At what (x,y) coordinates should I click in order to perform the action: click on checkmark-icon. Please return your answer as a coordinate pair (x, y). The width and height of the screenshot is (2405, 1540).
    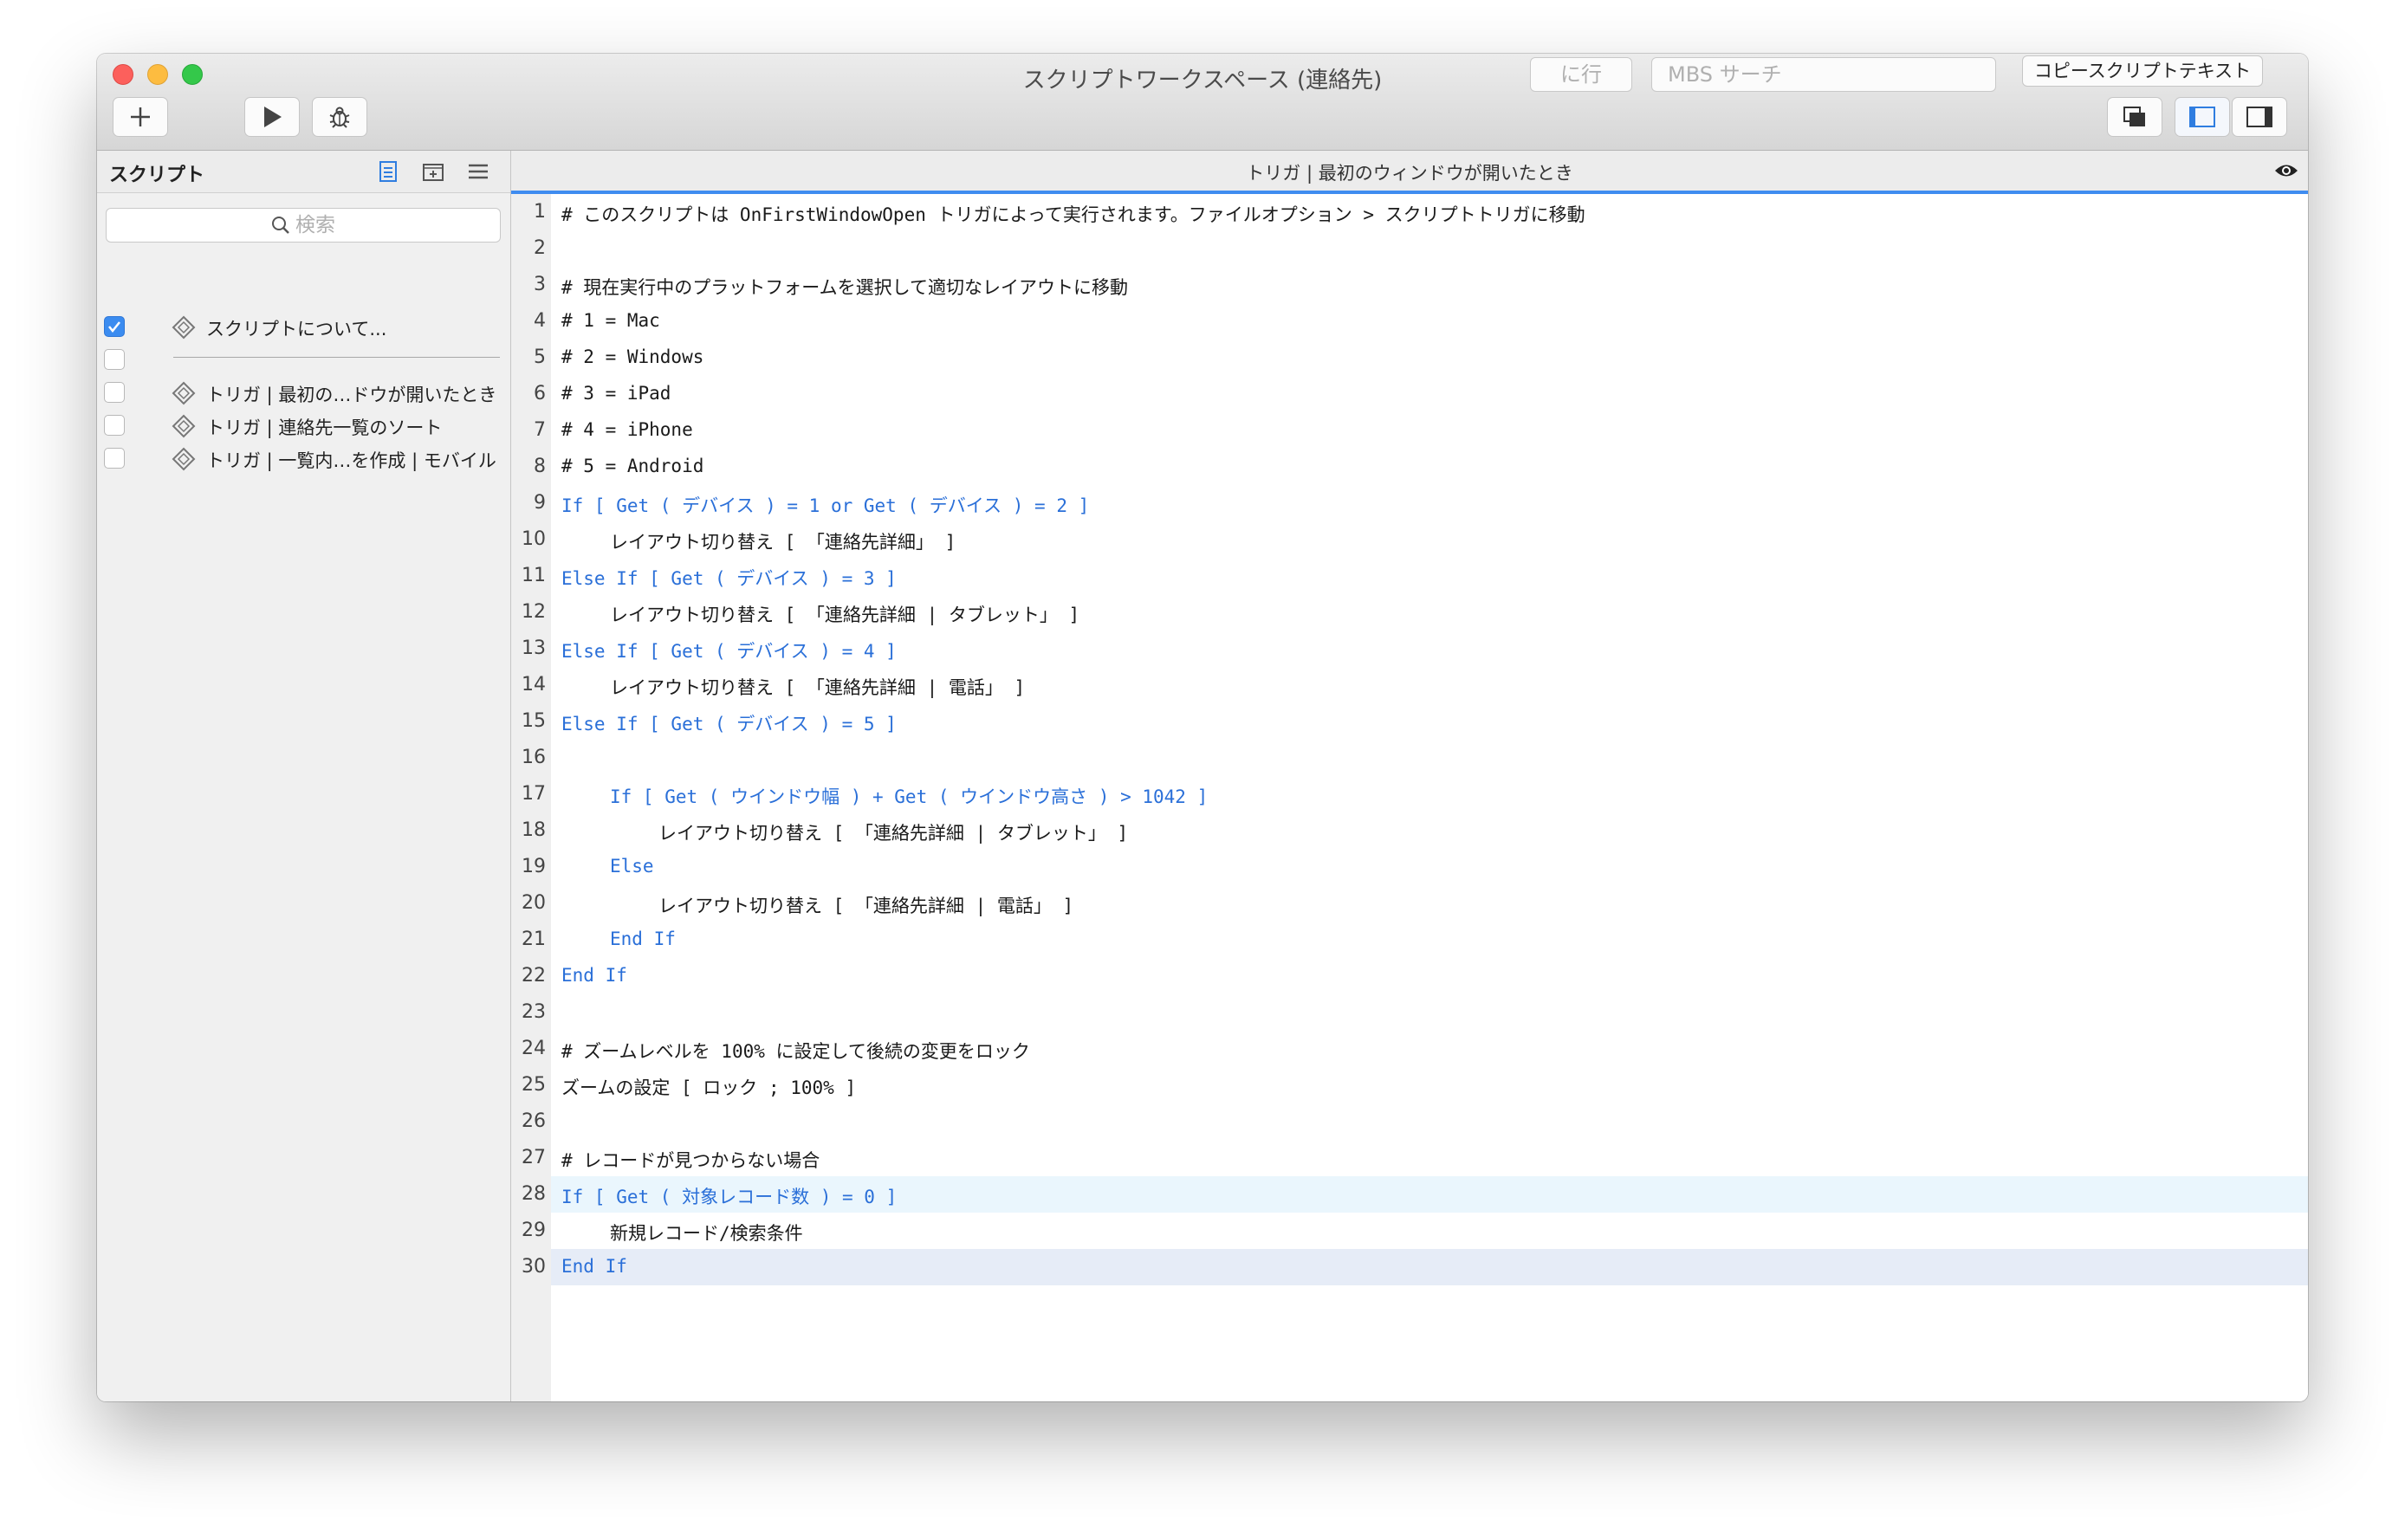
    Looking at the image, I should click on (114, 327).